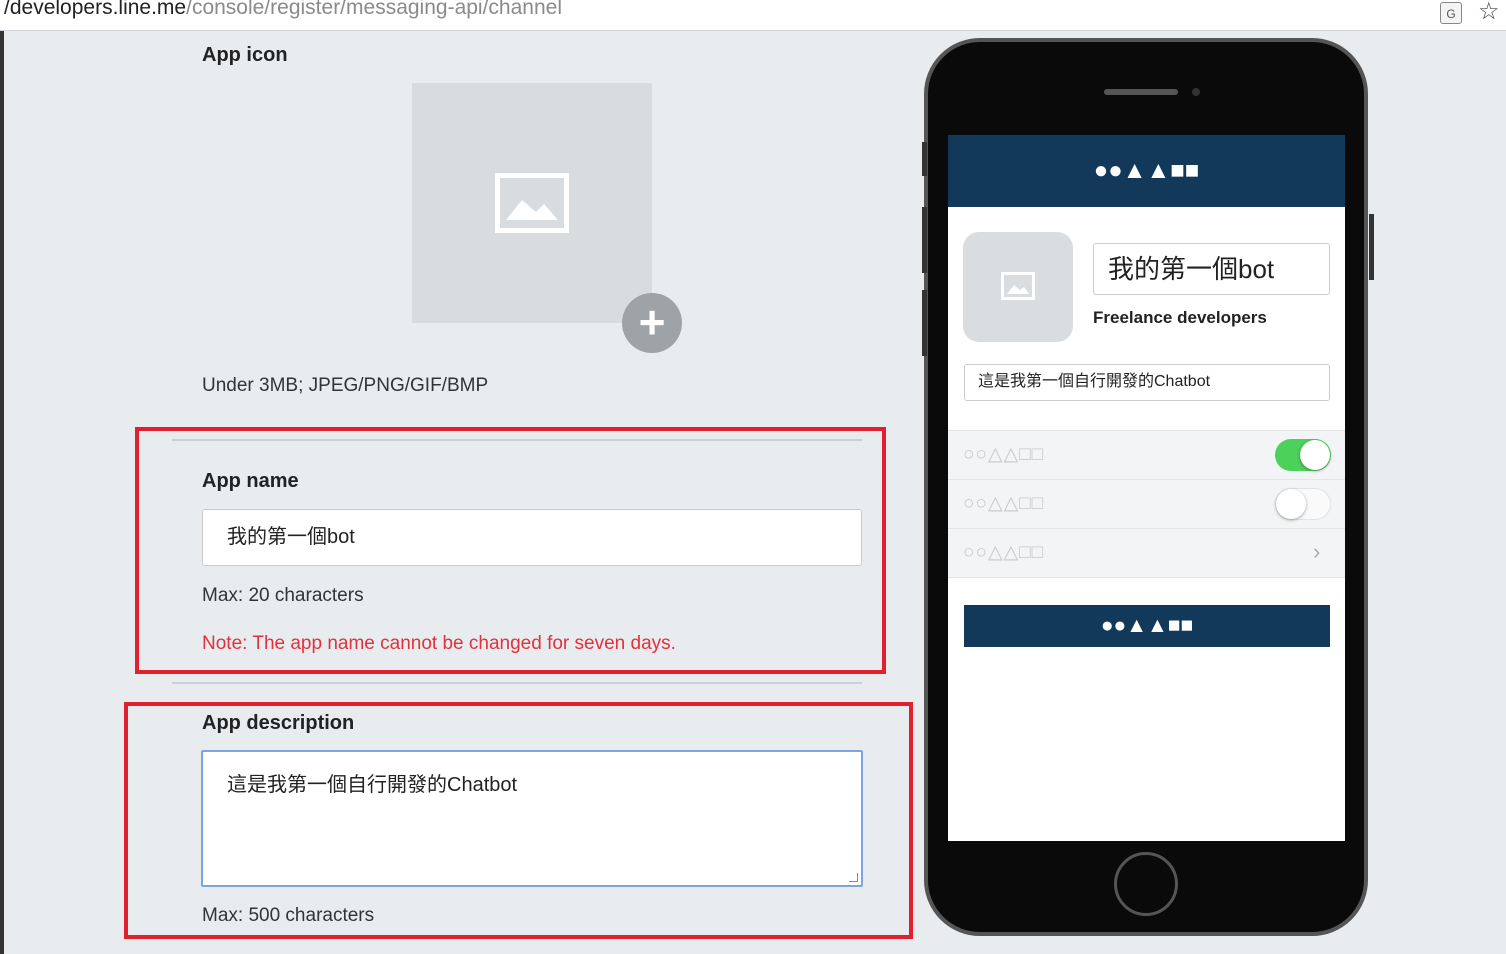  What do you see at coordinates (1317, 551) in the screenshot?
I see `chevron-right-icon: ›` at bounding box center [1317, 551].